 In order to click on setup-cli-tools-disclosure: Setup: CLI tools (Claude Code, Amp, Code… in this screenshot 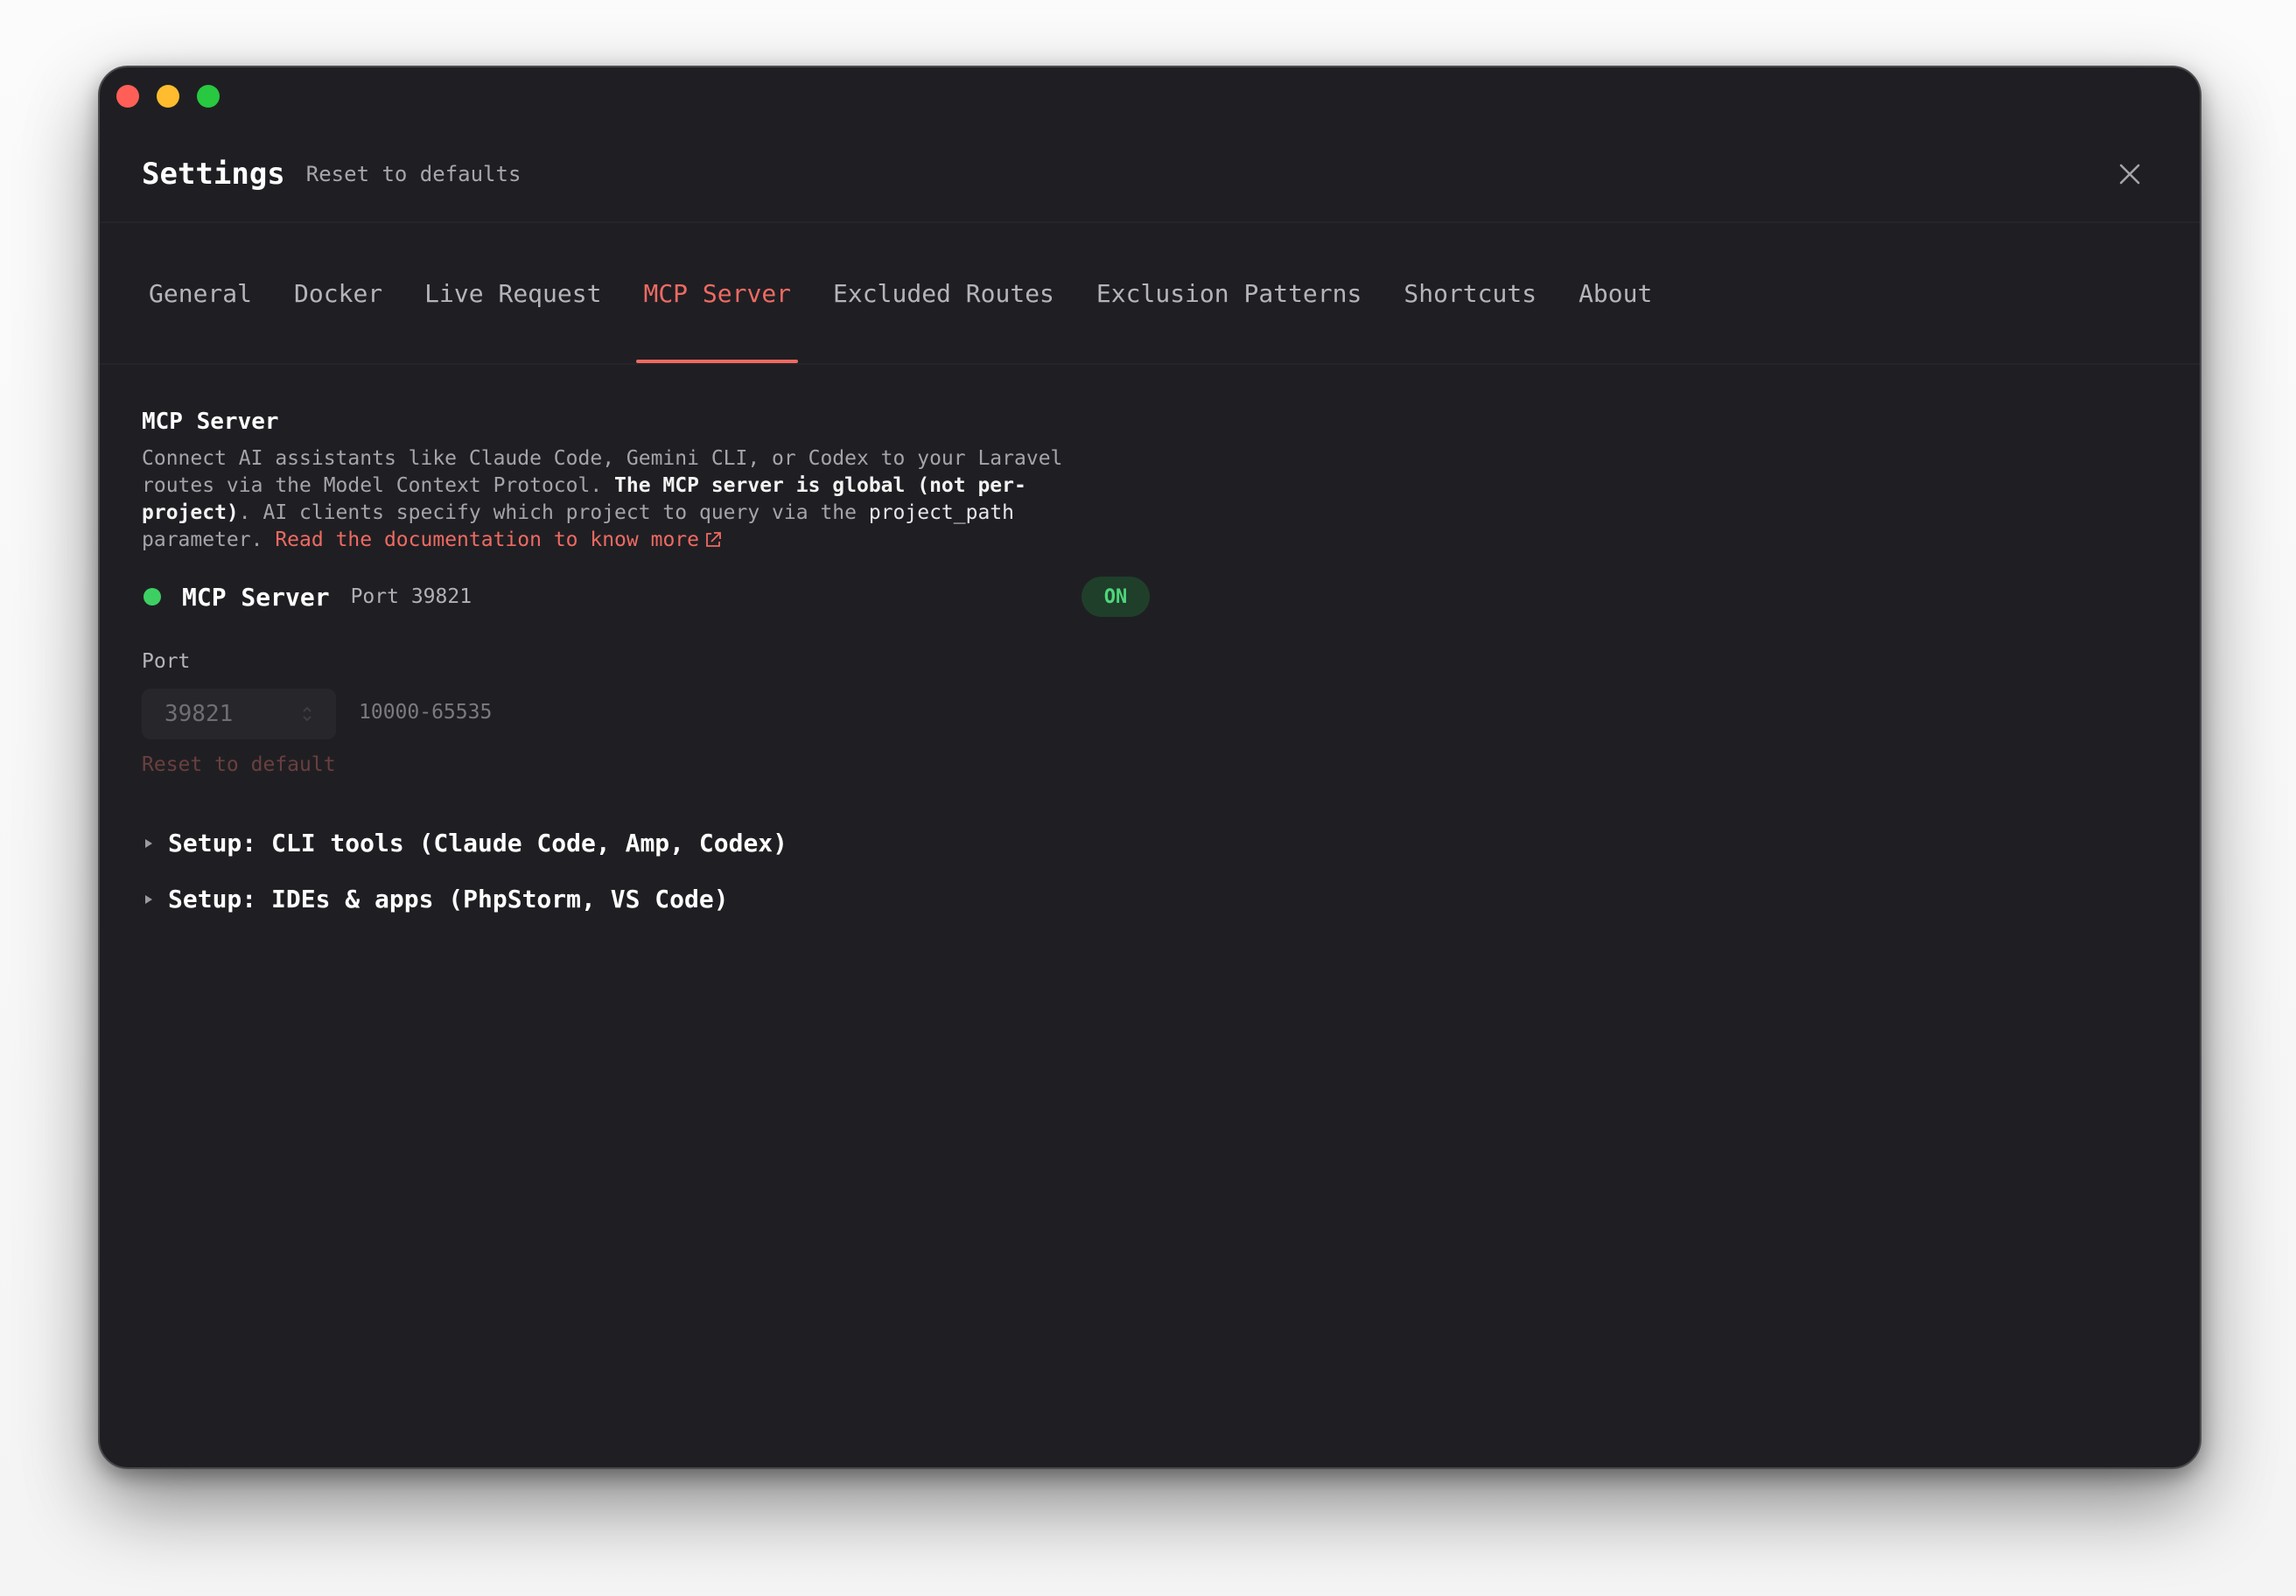, I will do `click(465, 843)`.